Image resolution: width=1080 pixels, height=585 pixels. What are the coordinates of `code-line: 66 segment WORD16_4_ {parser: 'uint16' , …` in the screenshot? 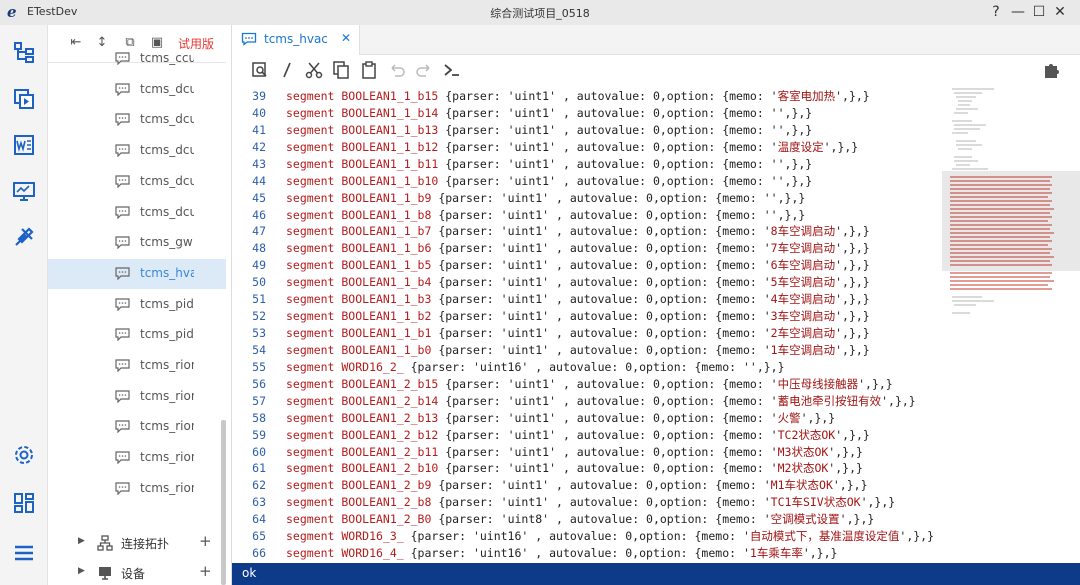 It's located at (587, 553).